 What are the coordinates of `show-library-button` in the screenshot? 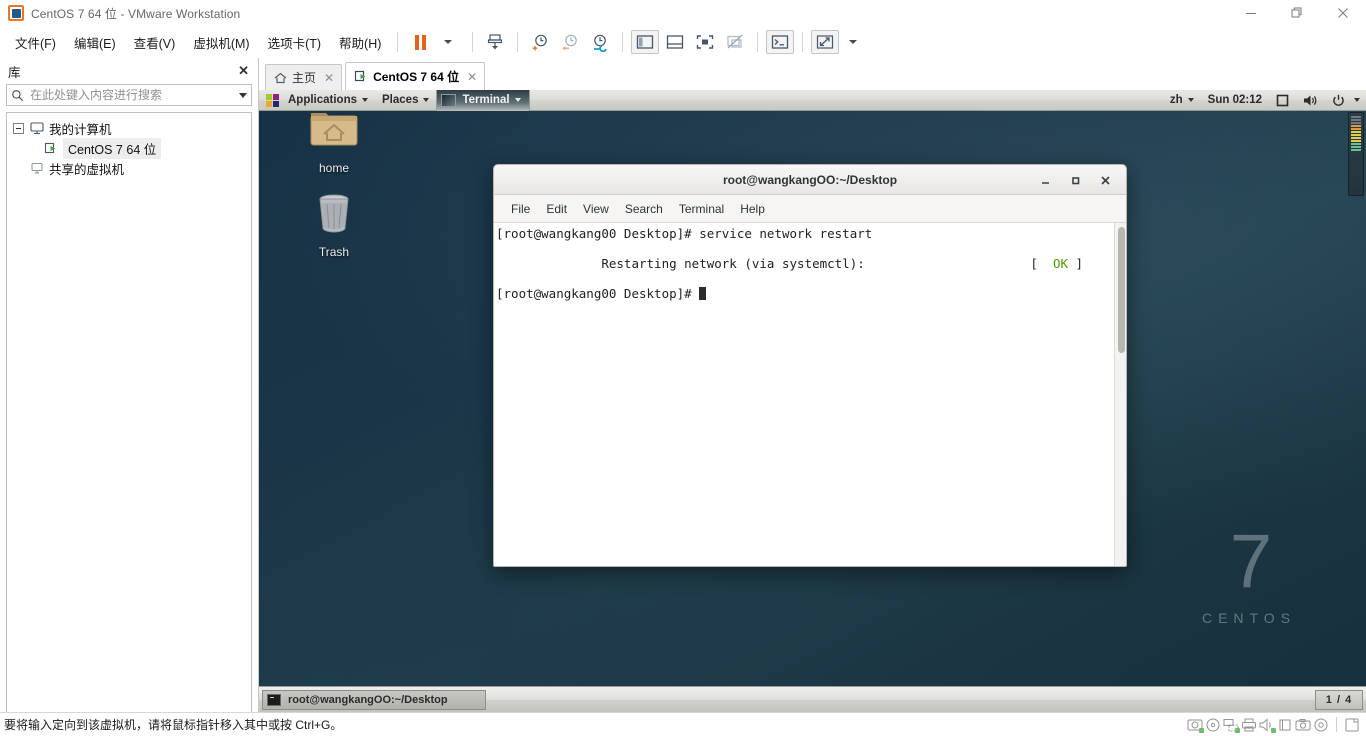 It's located at (645, 42).